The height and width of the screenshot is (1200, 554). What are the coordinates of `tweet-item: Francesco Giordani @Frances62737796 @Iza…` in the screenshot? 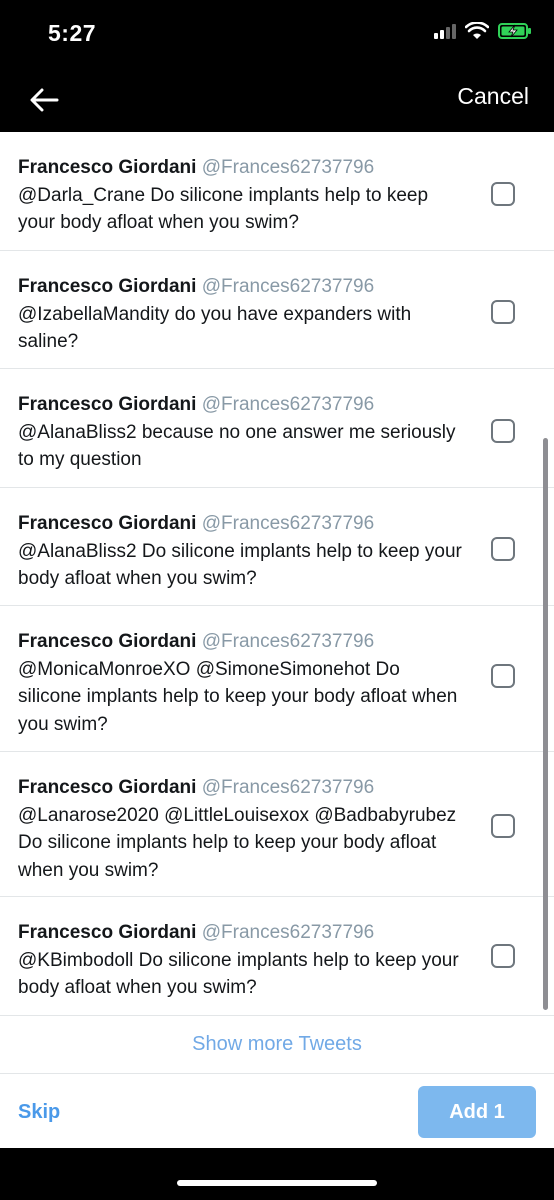 It's located at (277, 310).